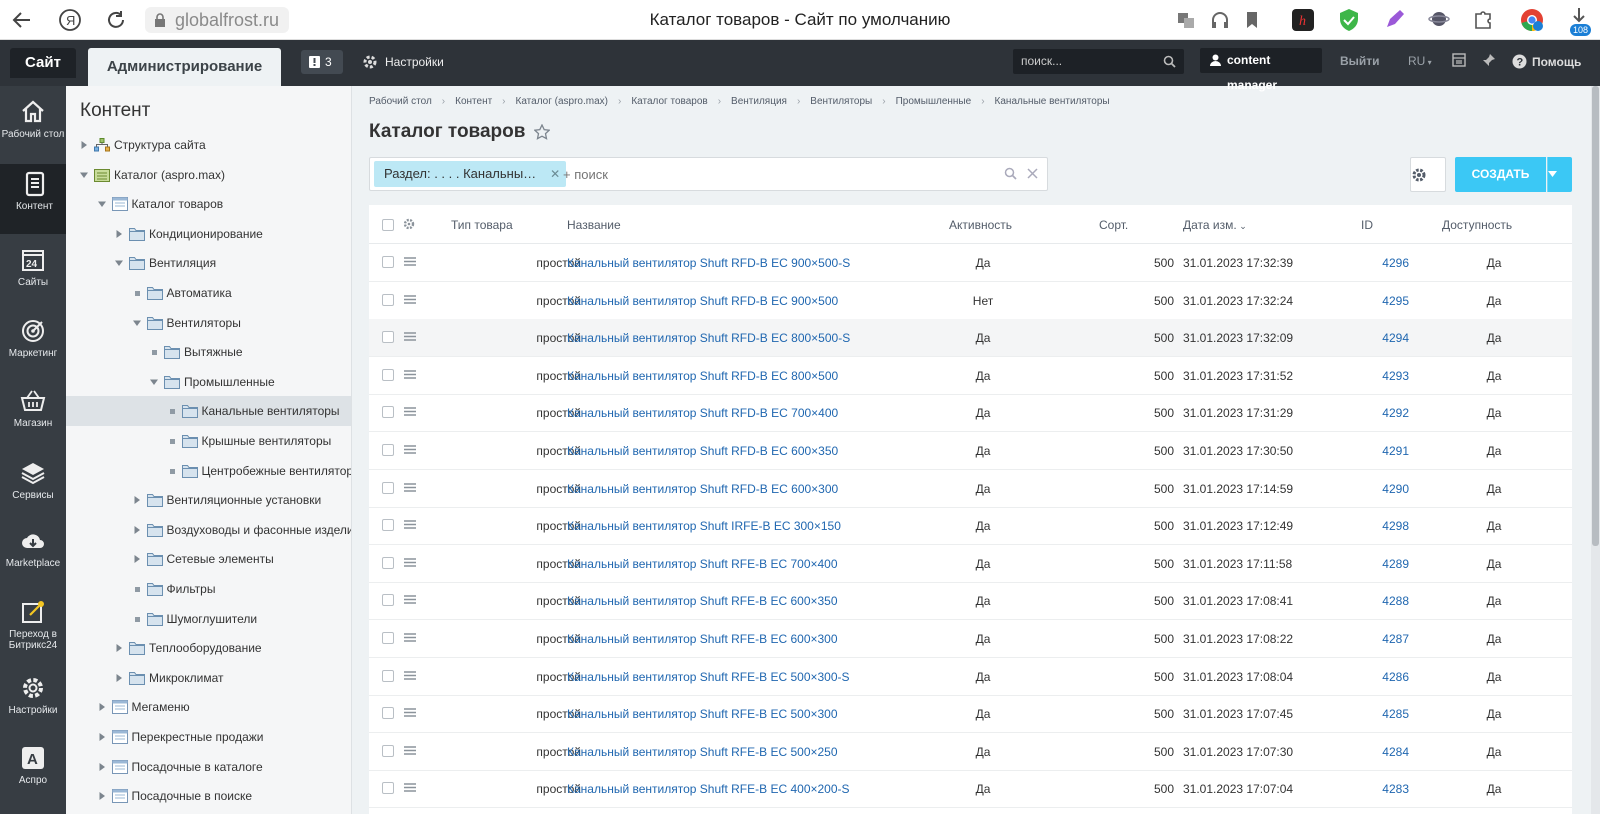 Image resolution: width=1600 pixels, height=814 pixels. What do you see at coordinates (208, 293) in the screenshot?
I see `tree-item: Автоматика` at bounding box center [208, 293].